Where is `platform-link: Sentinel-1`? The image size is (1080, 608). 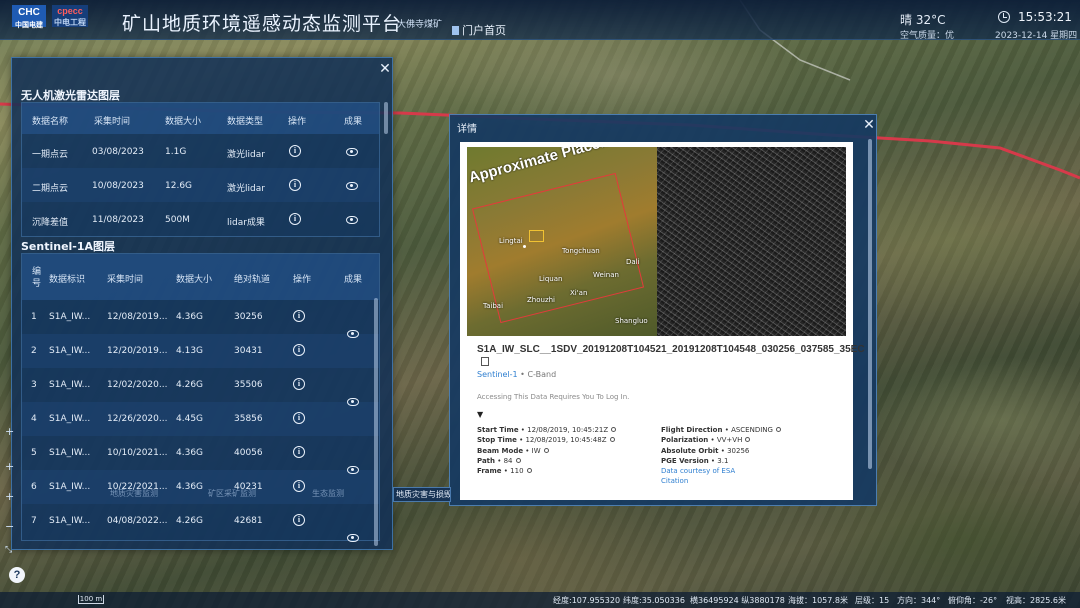
platform-link: Sentinel-1 is located at coordinates (497, 374).